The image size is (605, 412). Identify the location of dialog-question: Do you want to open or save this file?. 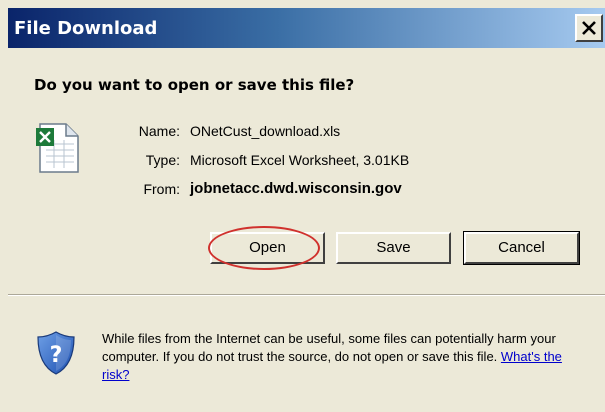
(194, 85).